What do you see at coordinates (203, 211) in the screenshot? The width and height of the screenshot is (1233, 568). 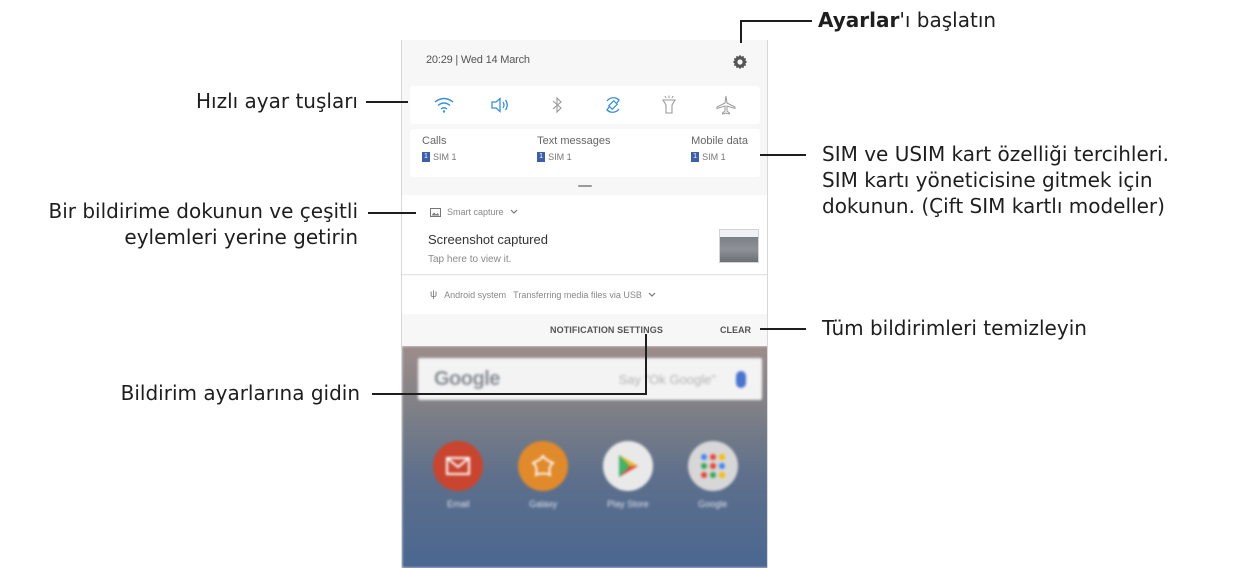 I see `callout-notification-line1: Bir bildirime dokunun ve çeşitli` at bounding box center [203, 211].